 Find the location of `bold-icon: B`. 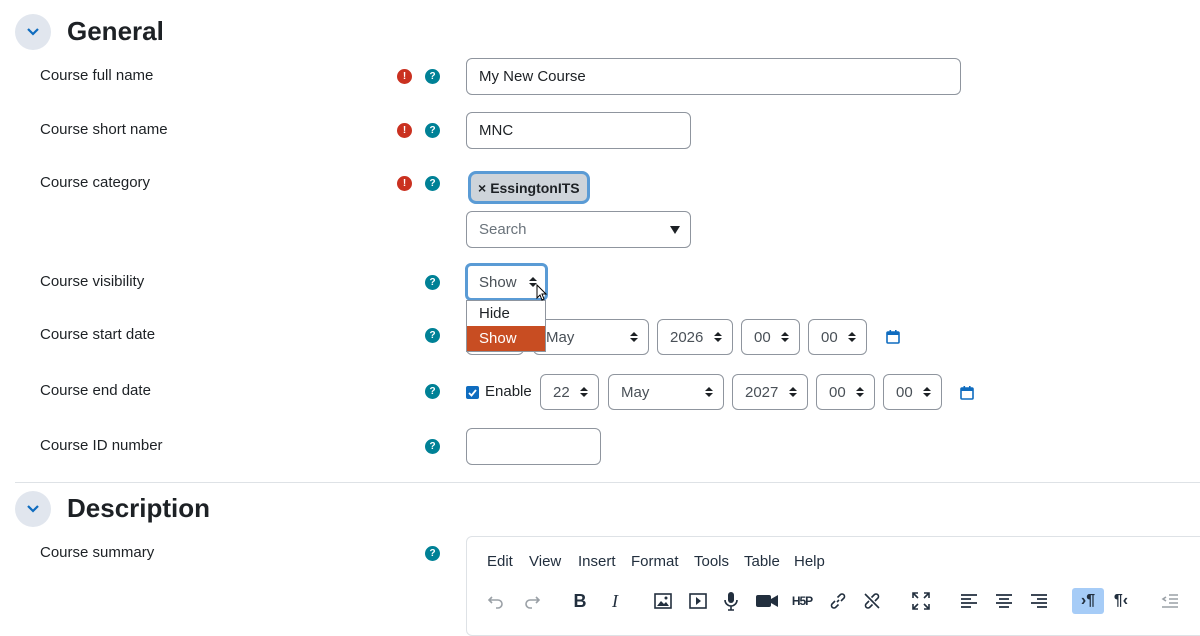

bold-icon: B is located at coordinates (580, 601).